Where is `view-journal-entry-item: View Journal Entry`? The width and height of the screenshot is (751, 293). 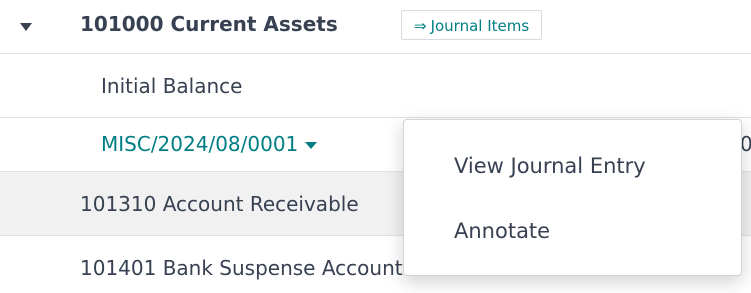
view-journal-entry-item: View Journal Entry is located at coordinates (572, 166).